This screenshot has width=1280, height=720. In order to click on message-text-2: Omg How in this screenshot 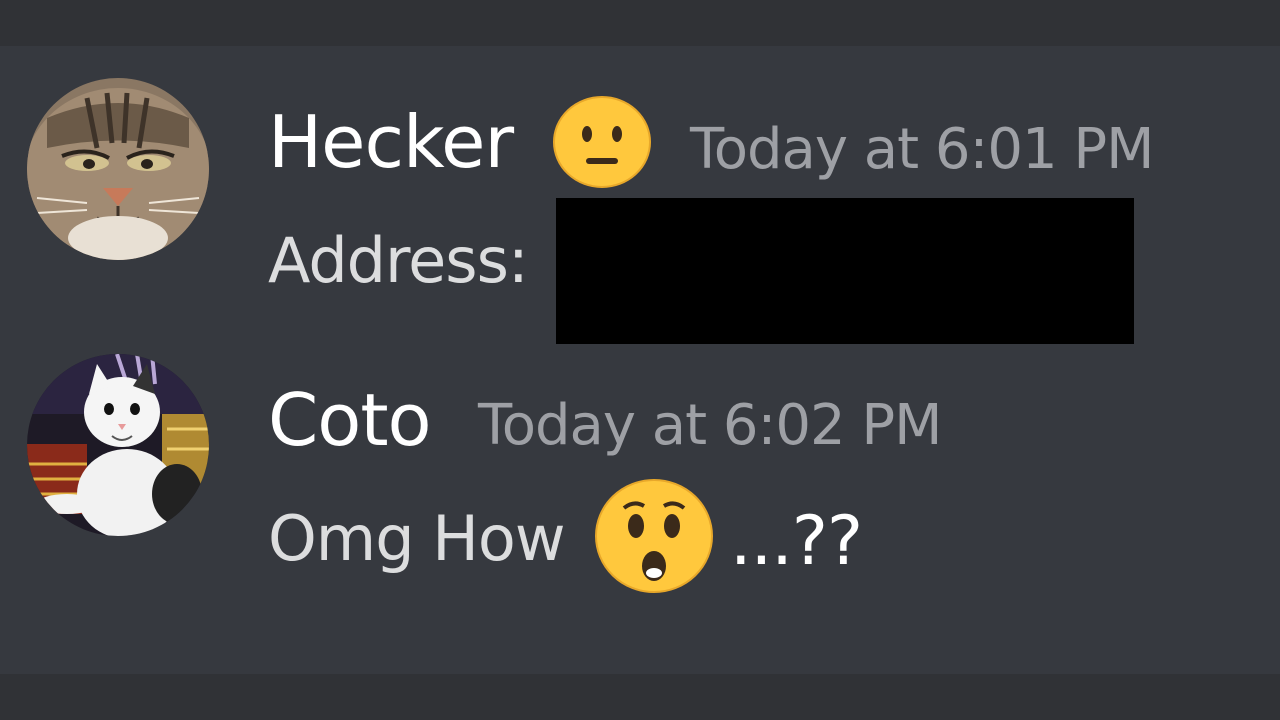, I will do `click(417, 538)`.